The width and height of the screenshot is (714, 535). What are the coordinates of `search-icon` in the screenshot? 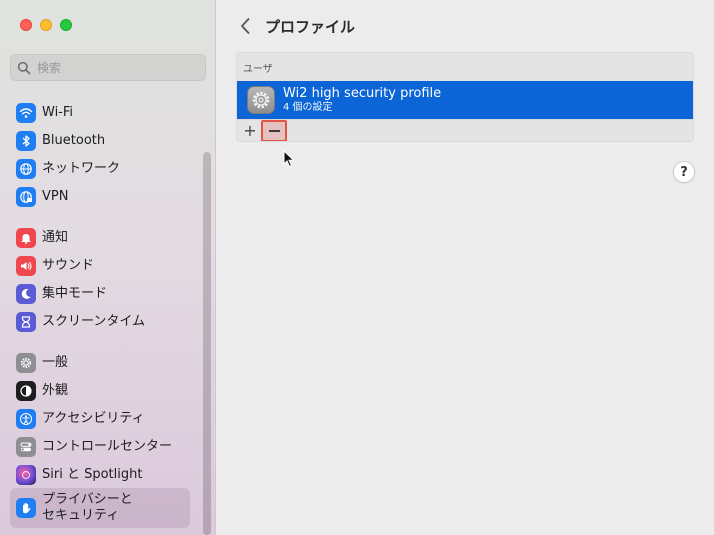 It's located at (24, 67).